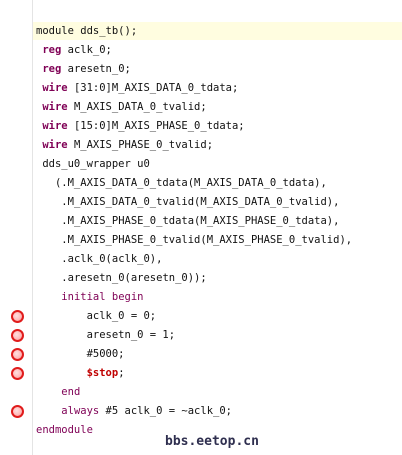 The height and width of the screenshot is (455, 402). Describe the element at coordinates (219, 335) in the screenshot. I see `code-line: aresetn_0 = 1;` at that location.